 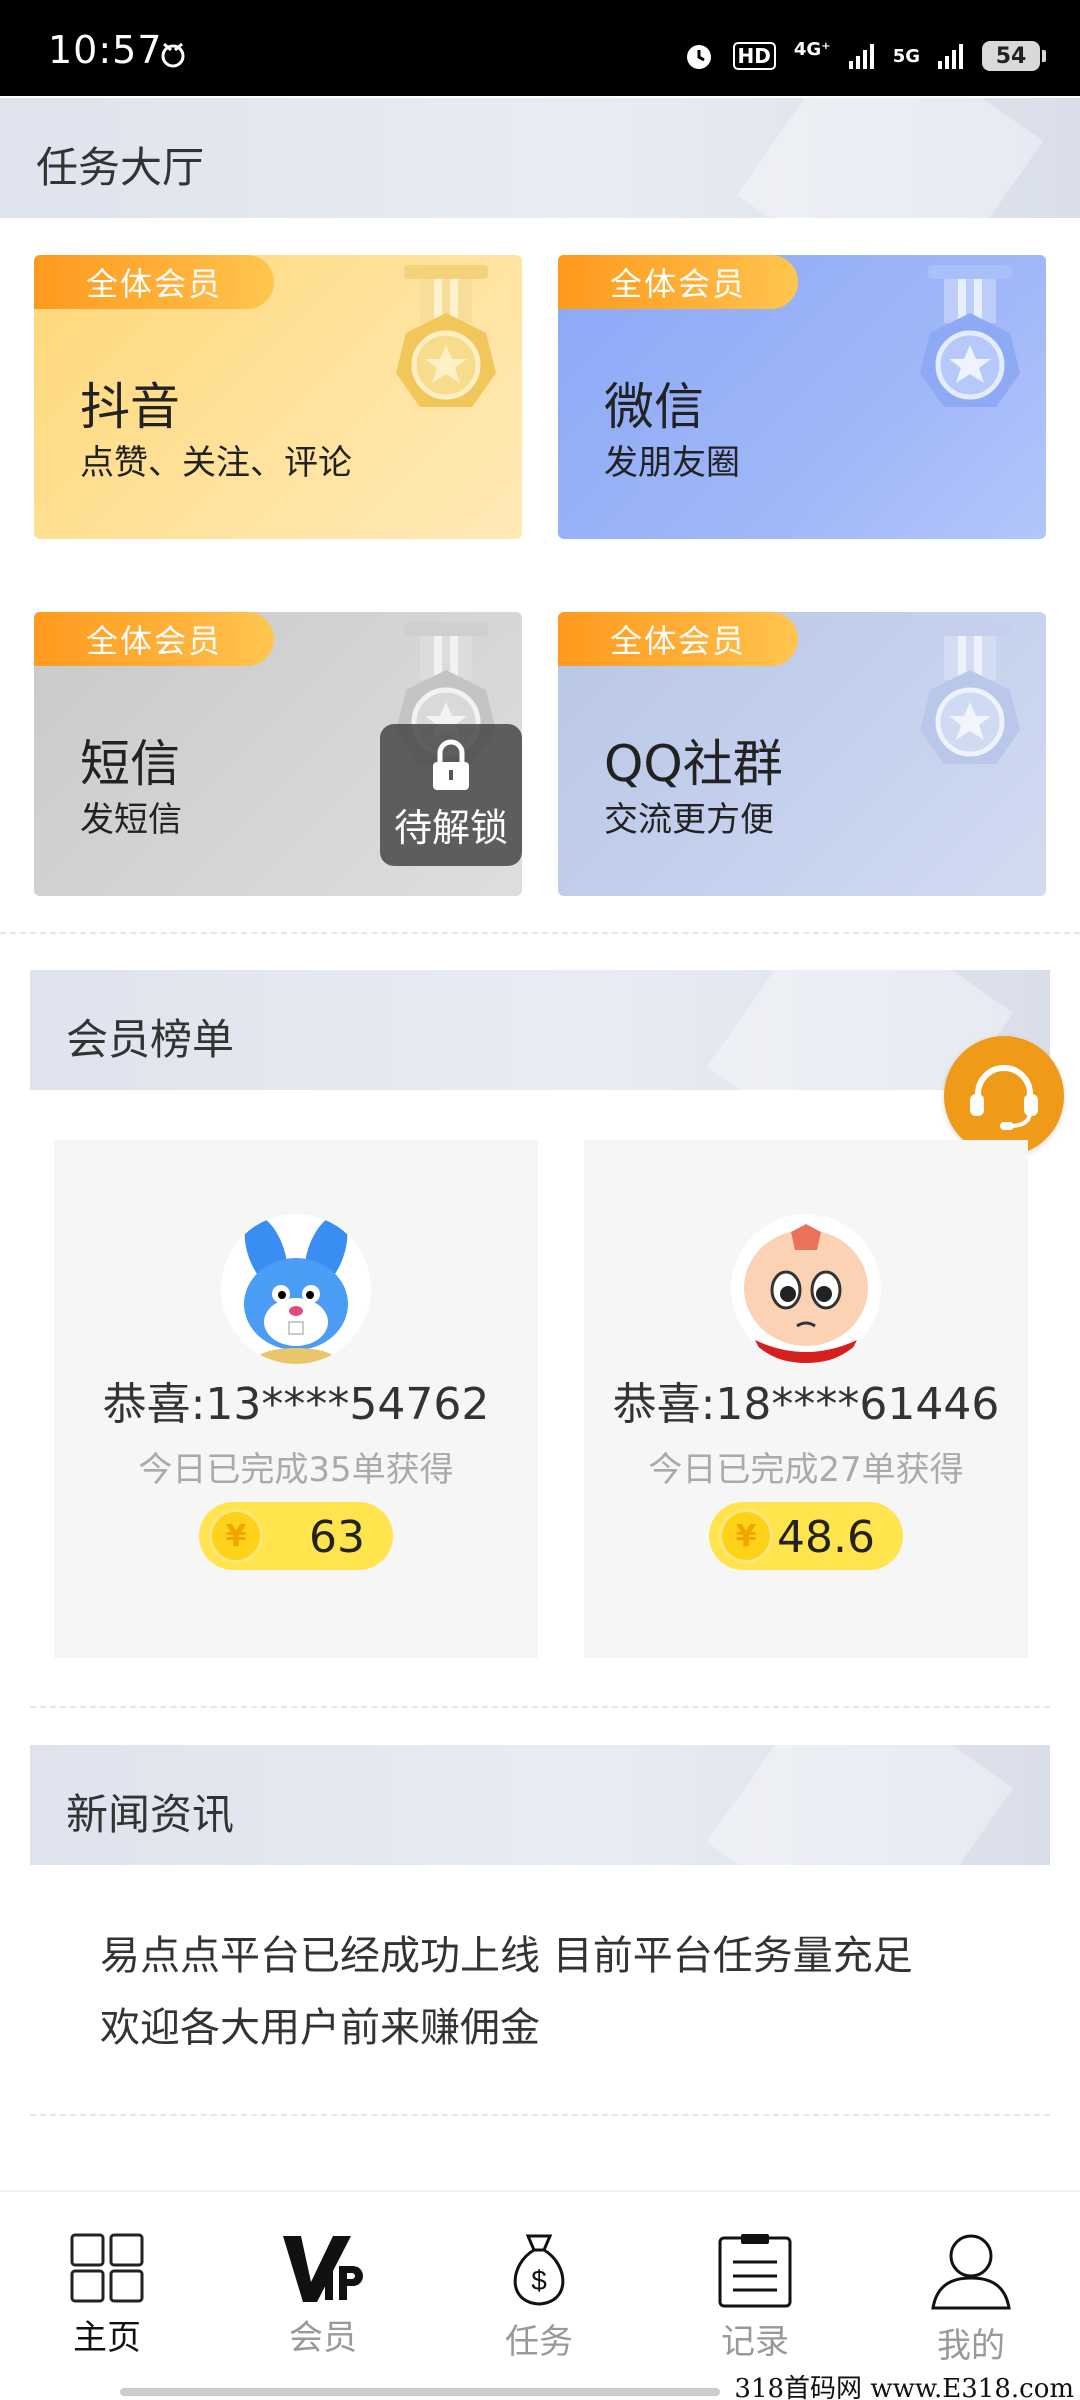 What do you see at coordinates (539, 2342) in the screenshot?
I see `nav-label: 任务` at bounding box center [539, 2342].